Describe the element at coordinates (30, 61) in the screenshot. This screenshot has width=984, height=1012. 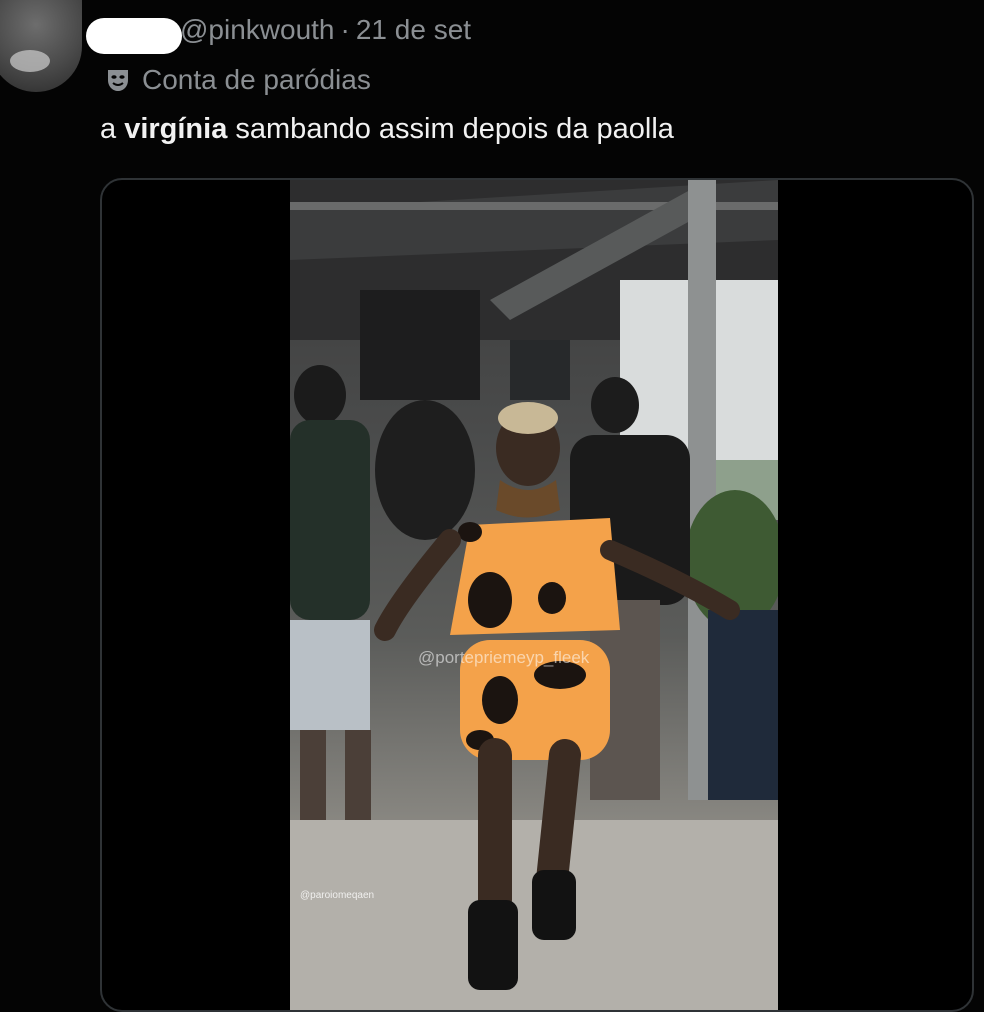
I see `avatar-image` at that location.